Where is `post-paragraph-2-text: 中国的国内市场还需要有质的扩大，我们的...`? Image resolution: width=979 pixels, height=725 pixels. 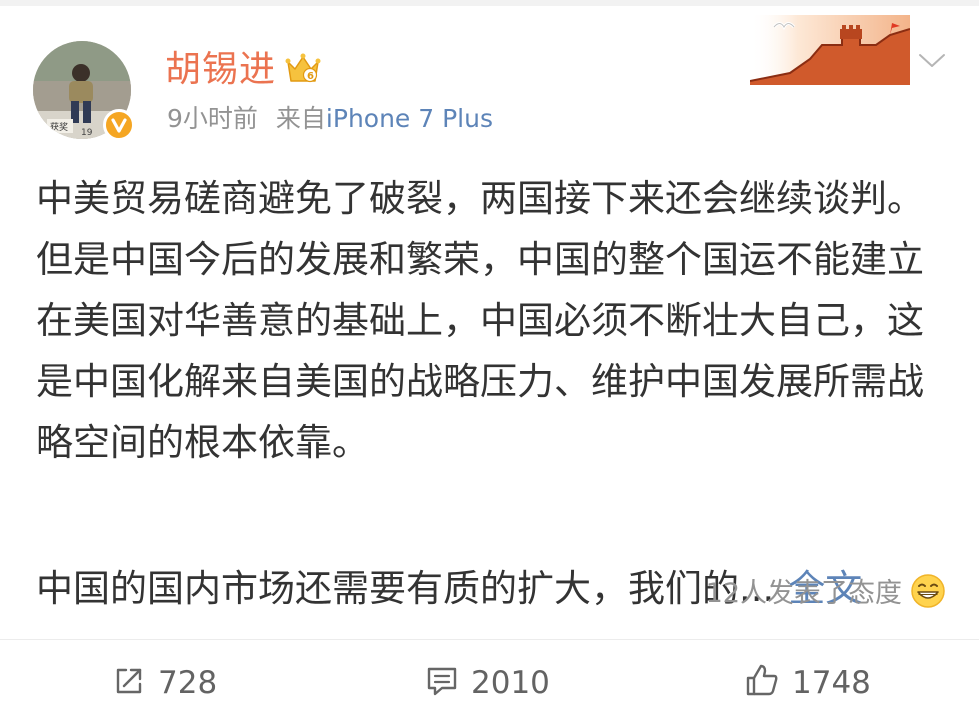
post-paragraph-2-text: 中国的国内市场还需要有质的扩大，我们的... is located at coordinates (405, 588).